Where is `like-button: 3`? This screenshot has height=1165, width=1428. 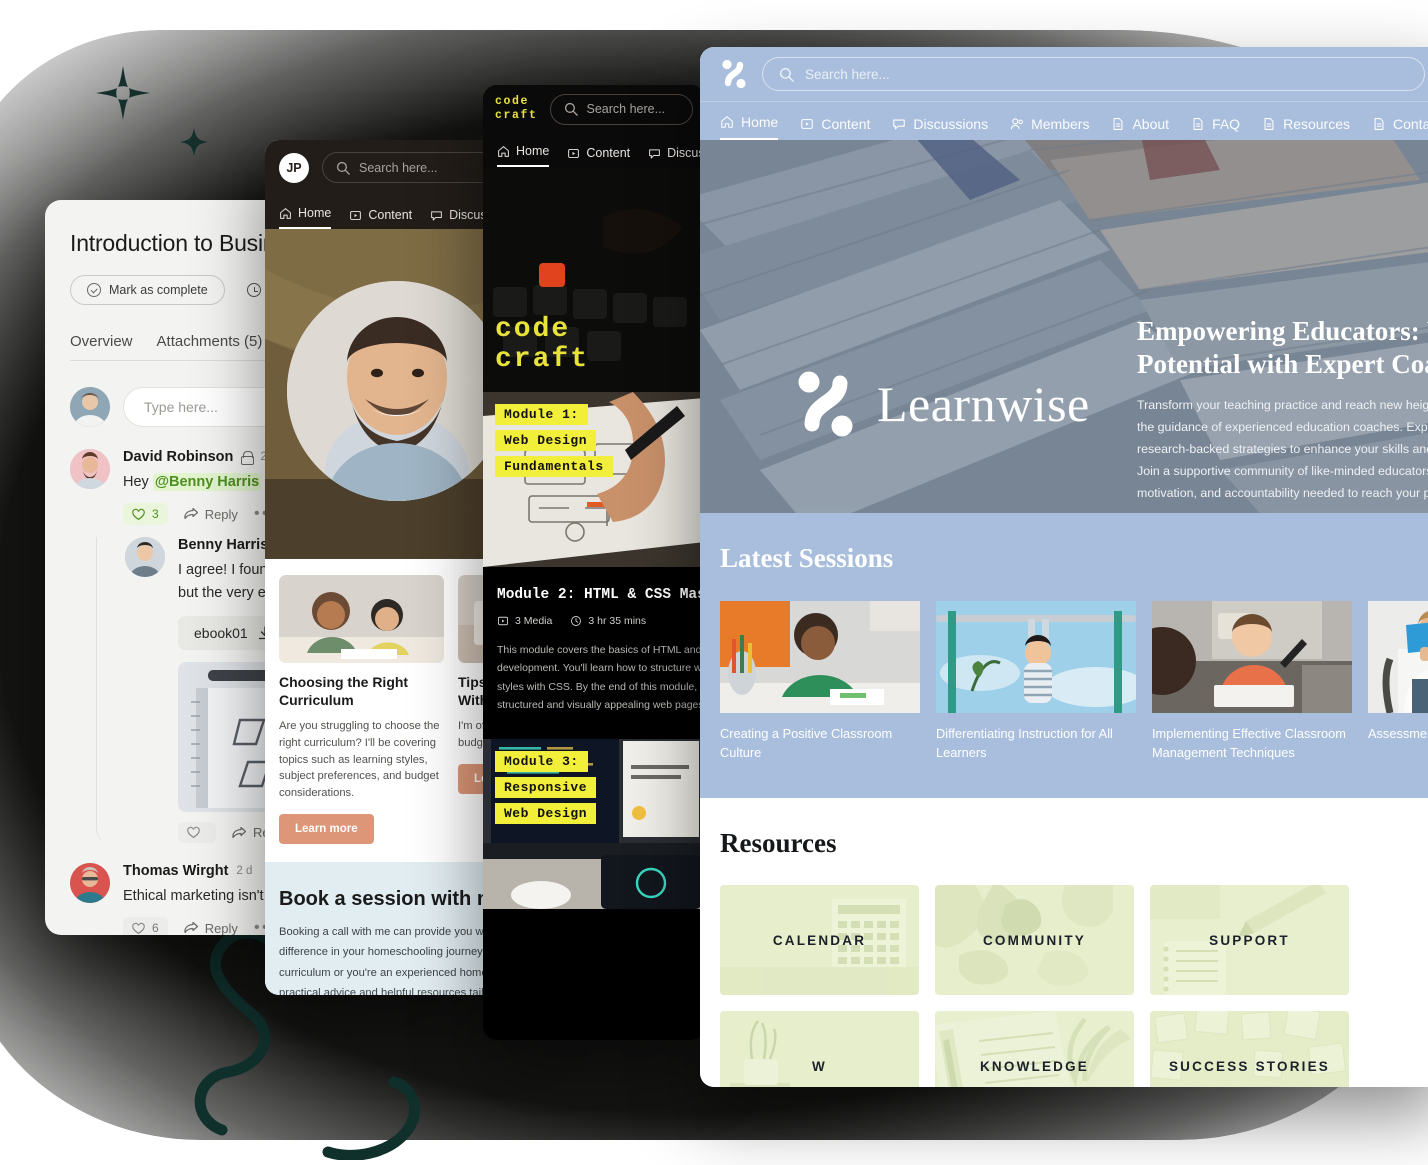 like-button: 3 is located at coordinates (145, 514).